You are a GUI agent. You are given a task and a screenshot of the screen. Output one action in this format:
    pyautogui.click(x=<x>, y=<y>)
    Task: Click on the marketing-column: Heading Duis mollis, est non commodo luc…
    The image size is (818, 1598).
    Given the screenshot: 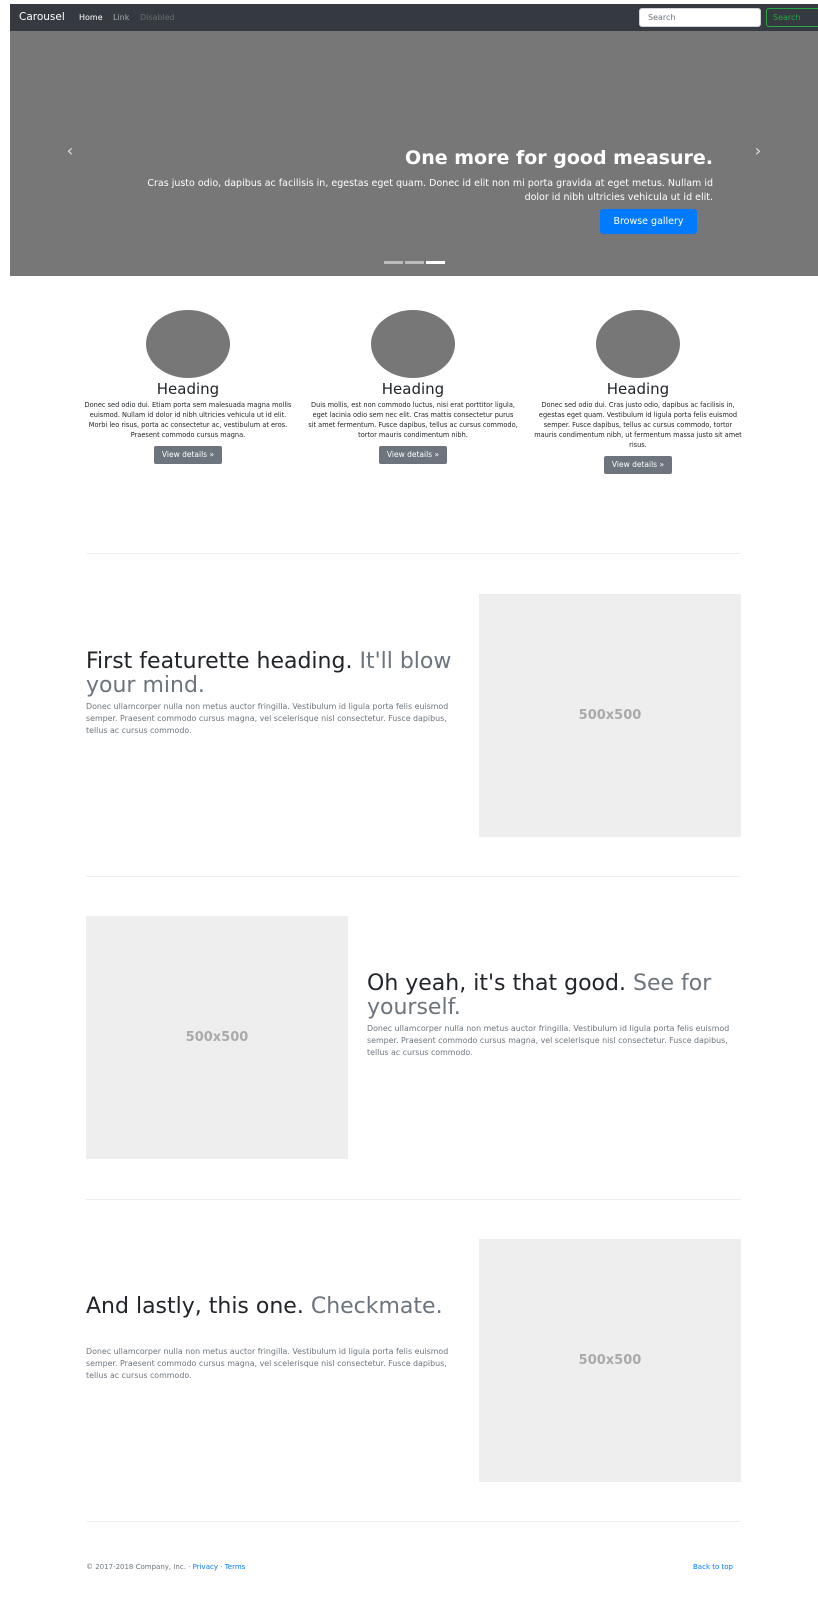 What is the action you would take?
    pyautogui.click(x=413, y=387)
    